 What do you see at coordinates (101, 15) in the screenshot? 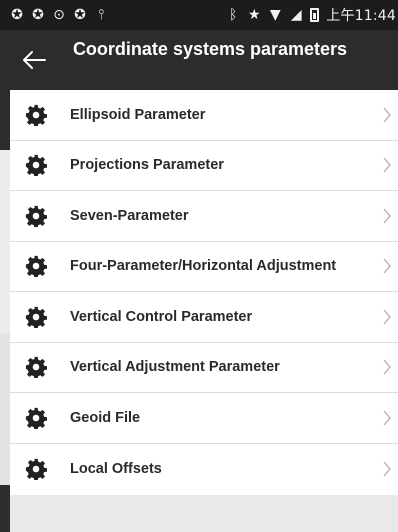
I see `usb-icon: ⫯` at bounding box center [101, 15].